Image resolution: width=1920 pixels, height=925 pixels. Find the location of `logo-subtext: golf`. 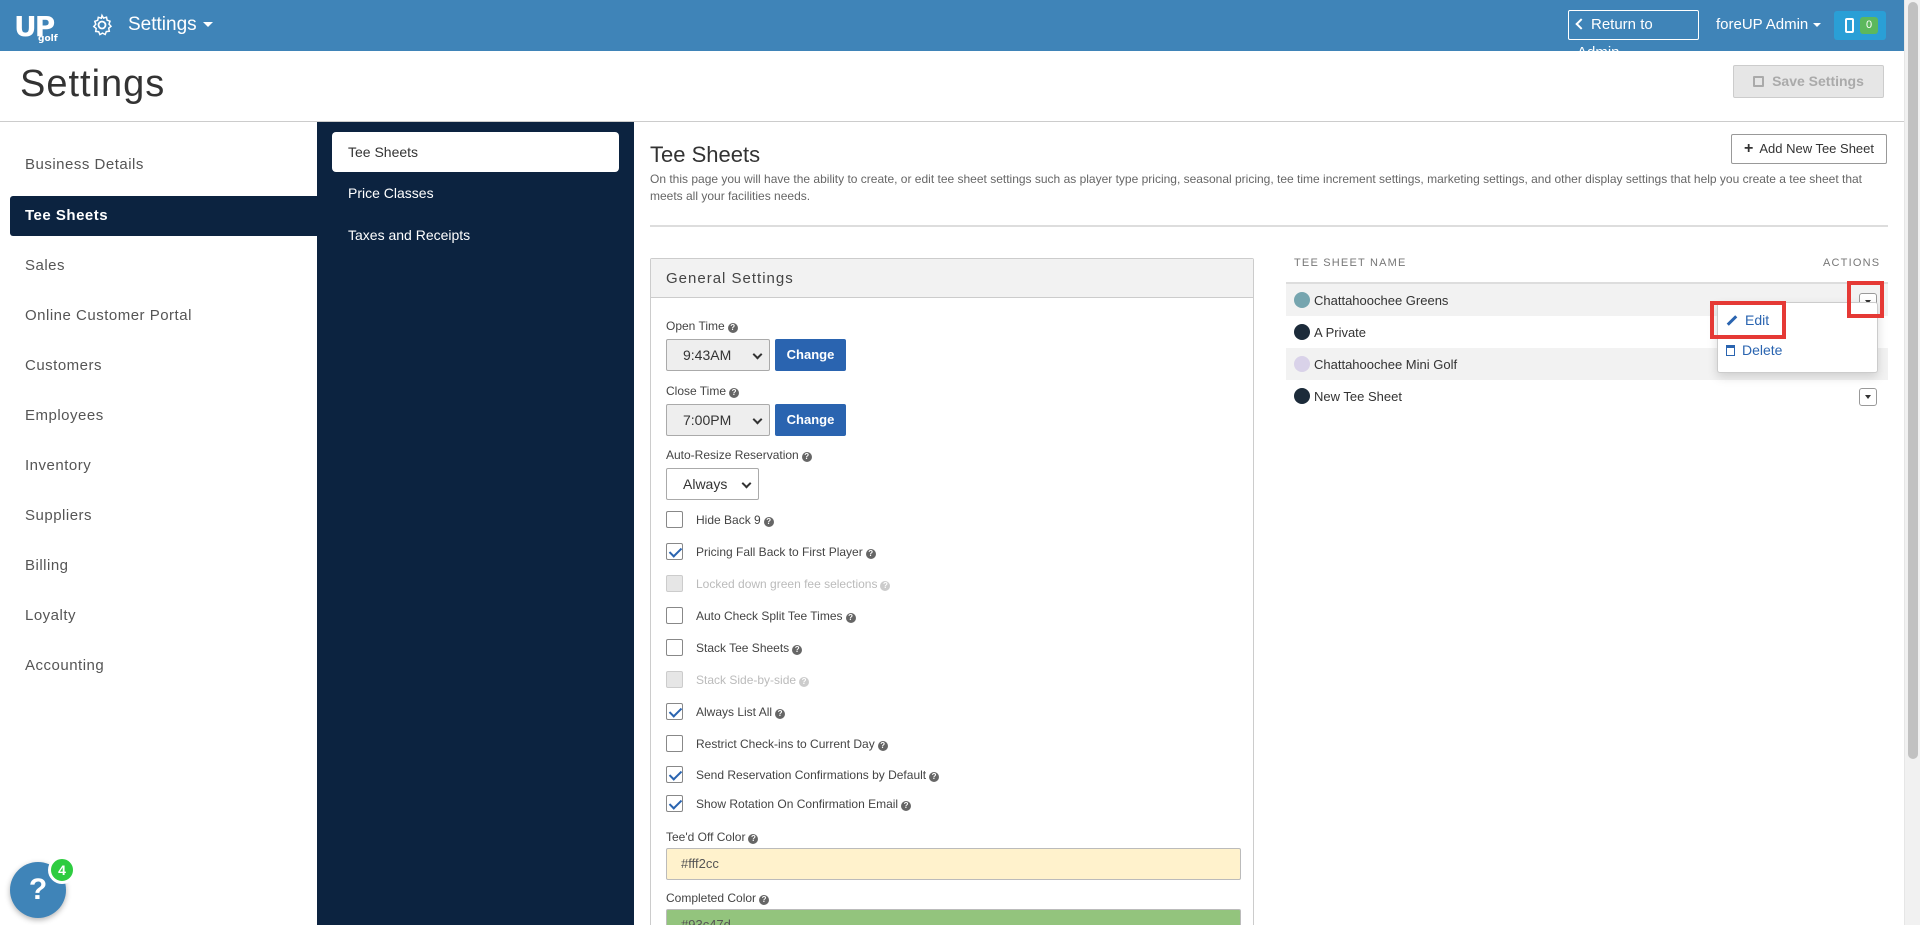

logo-subtext: golf is located at coordinates (48, 39).